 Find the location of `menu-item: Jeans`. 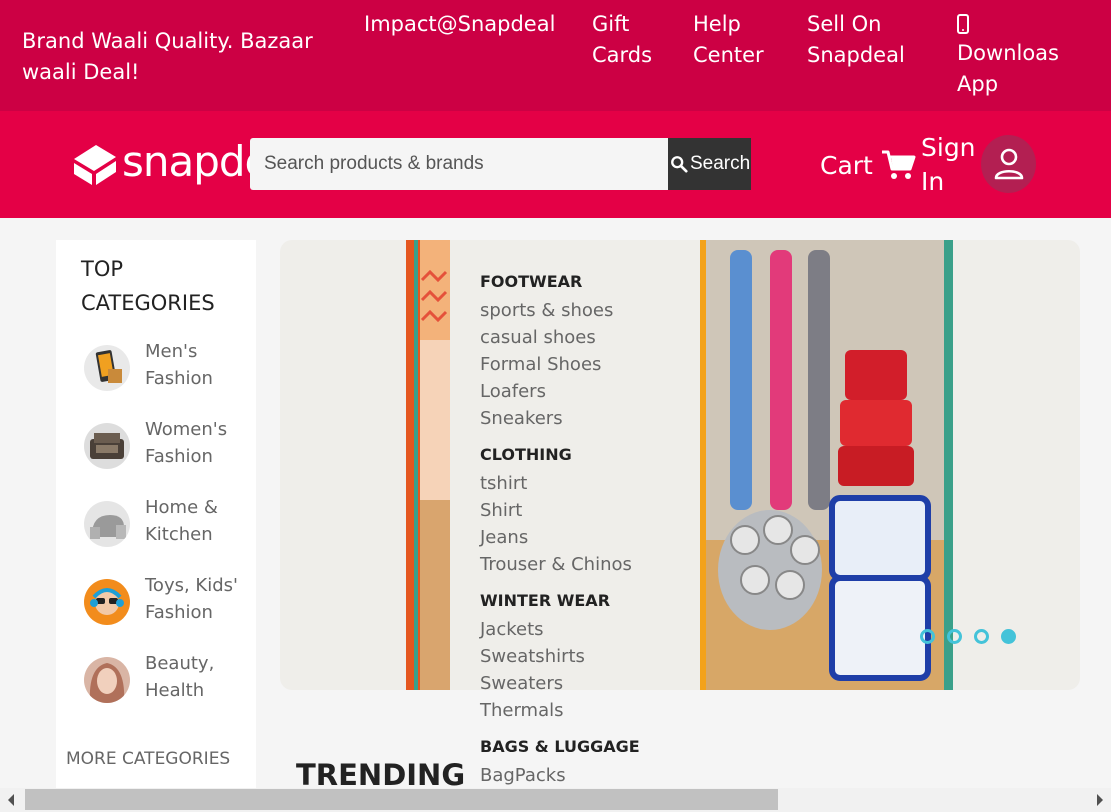

menu-item: Jeans is located at coordinates (585, 537).